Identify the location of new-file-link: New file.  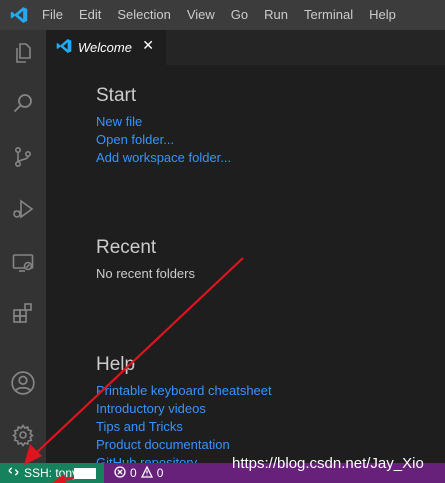
(119, 121).